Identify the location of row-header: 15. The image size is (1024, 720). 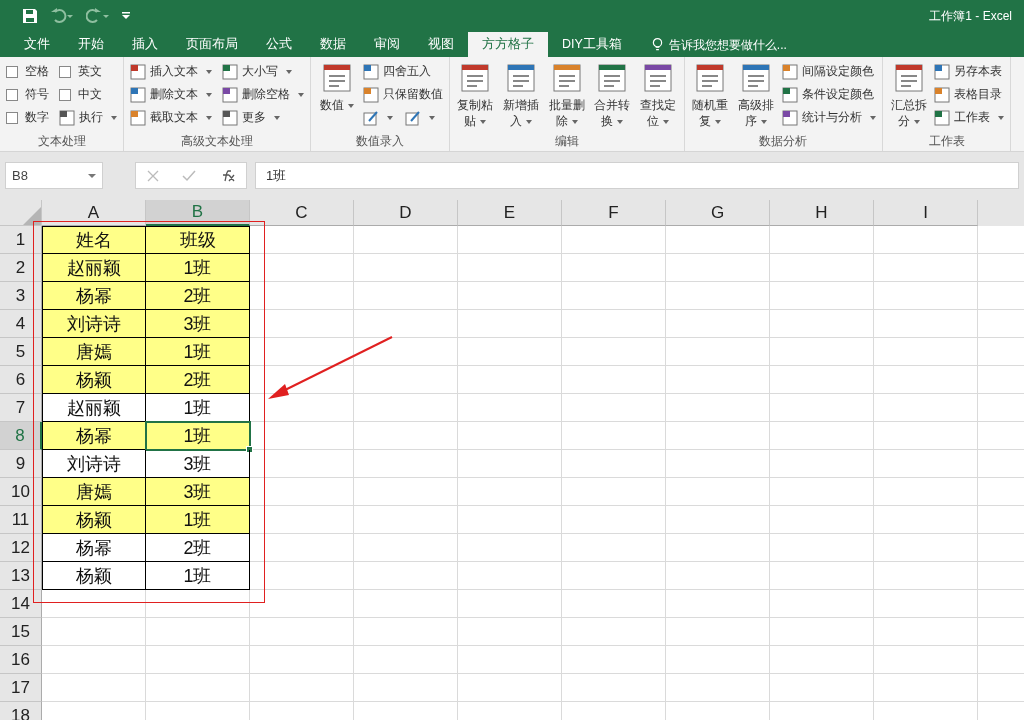
(21, 632).